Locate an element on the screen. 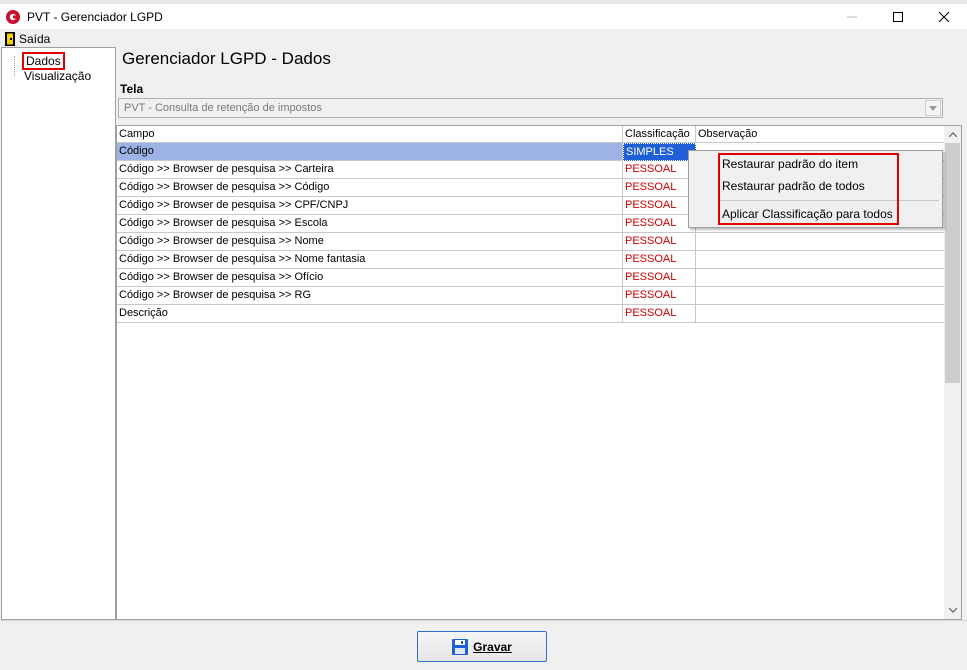 The image size is (967, 670). cell-classificacao: SIMPLES is located at coordinates (659, 152).